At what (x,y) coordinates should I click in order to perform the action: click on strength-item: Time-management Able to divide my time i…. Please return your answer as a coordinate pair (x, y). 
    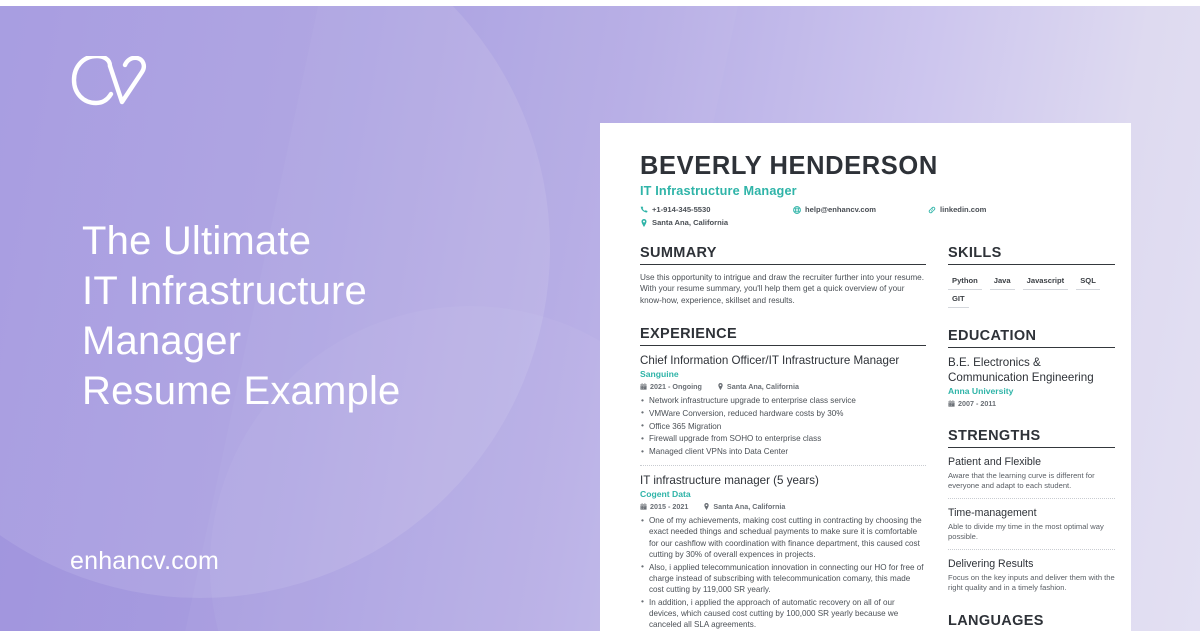
    Looking at the image, I should click on (1031, 524).